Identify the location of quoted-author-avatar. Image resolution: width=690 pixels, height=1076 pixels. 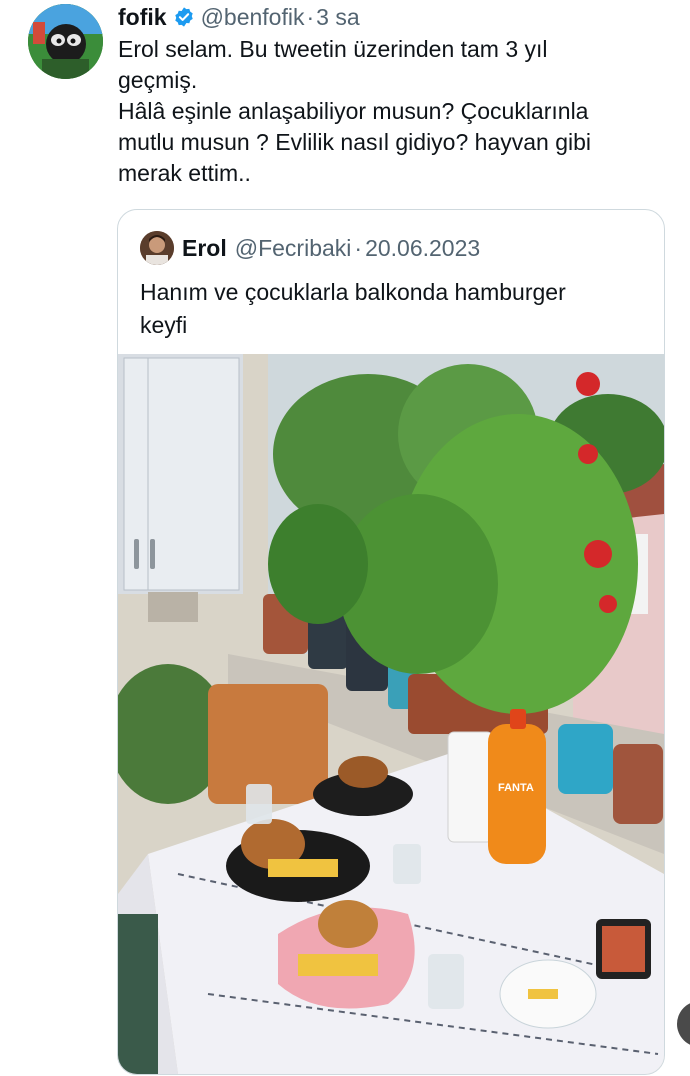
(157, 248).